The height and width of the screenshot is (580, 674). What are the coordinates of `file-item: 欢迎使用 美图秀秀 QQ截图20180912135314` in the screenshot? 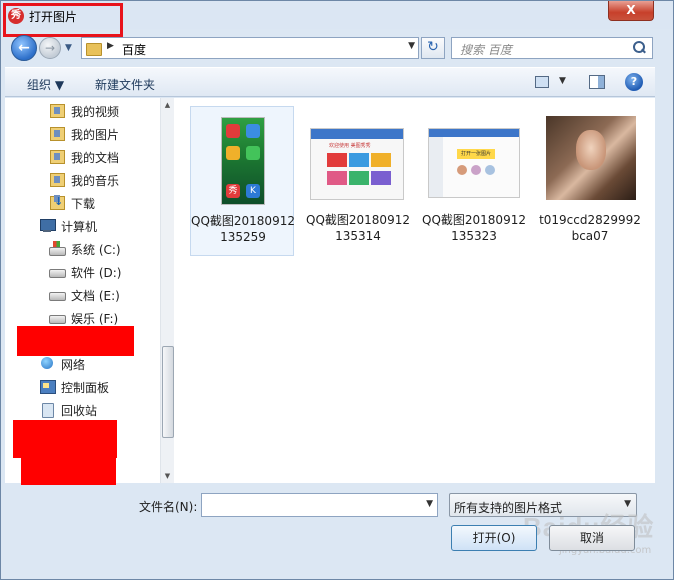 It's located at (358, 181).